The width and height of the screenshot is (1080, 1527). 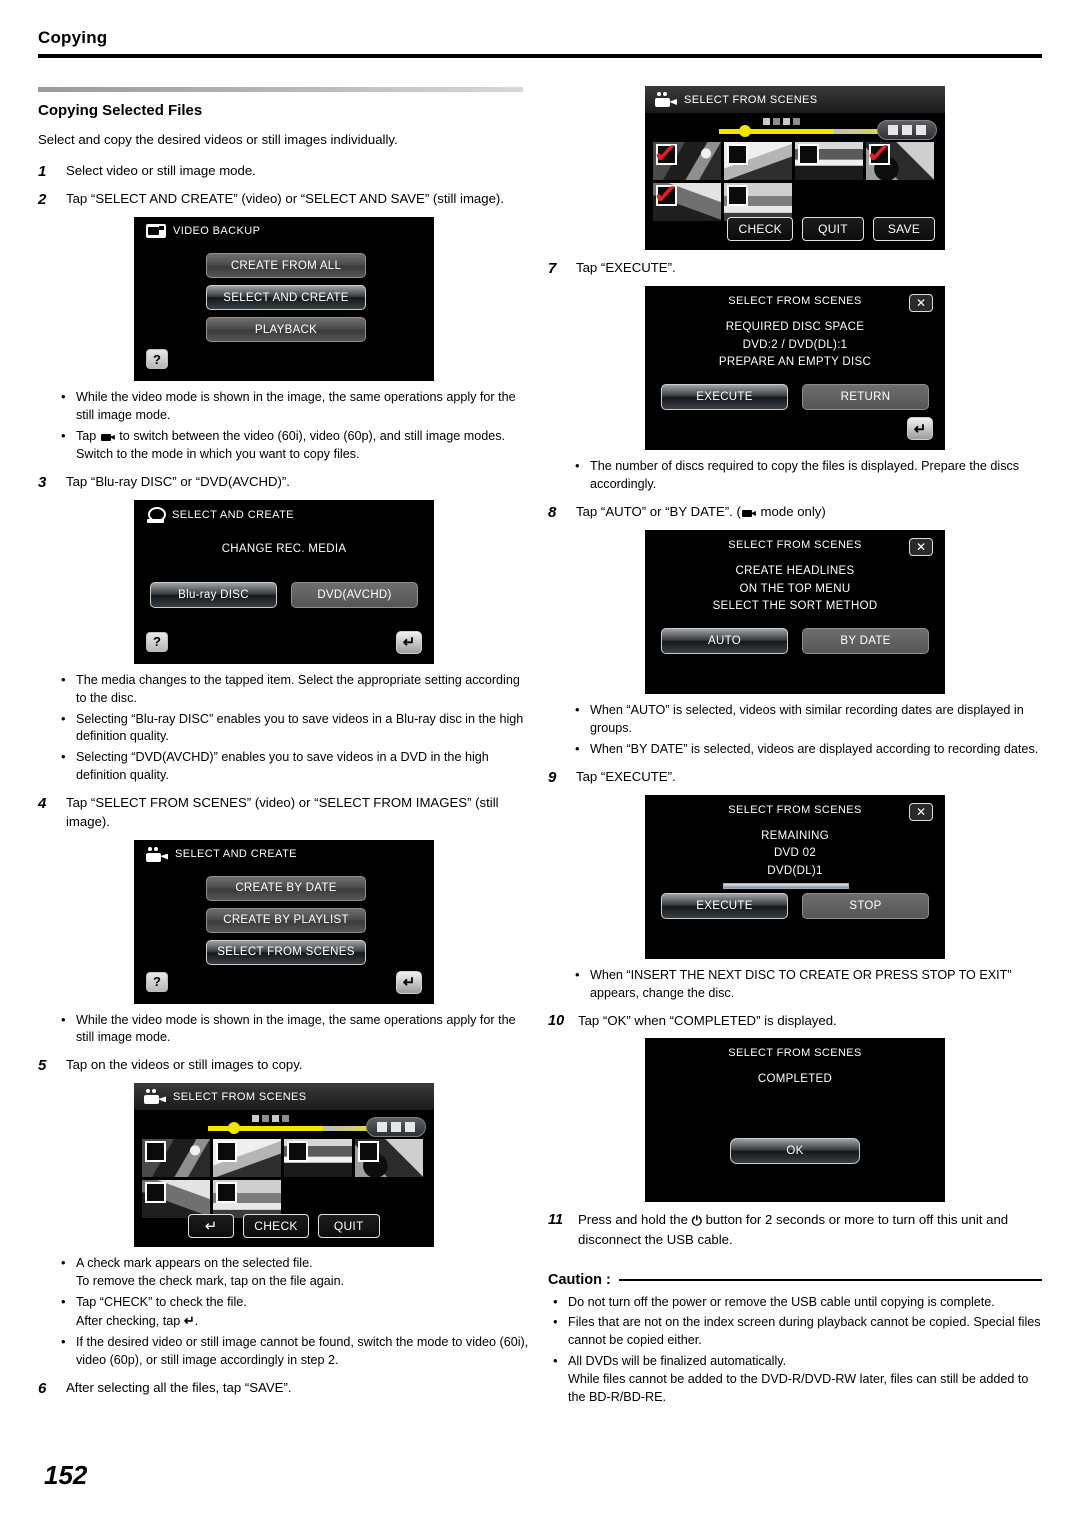 What do you see at coordinates (865, 397) in the screenshot?
I see `return-button: RETURN` at bounding box center [865, 397].